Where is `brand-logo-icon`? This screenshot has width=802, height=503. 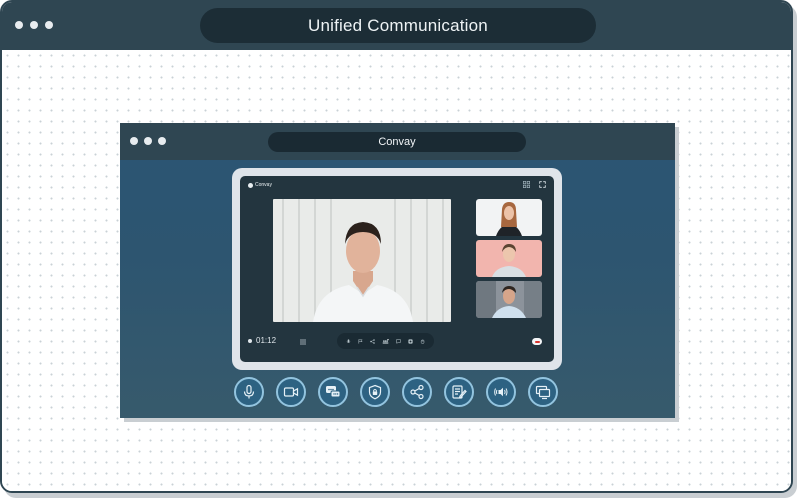
brand-logo-icon is located at coordinates (250, 185).